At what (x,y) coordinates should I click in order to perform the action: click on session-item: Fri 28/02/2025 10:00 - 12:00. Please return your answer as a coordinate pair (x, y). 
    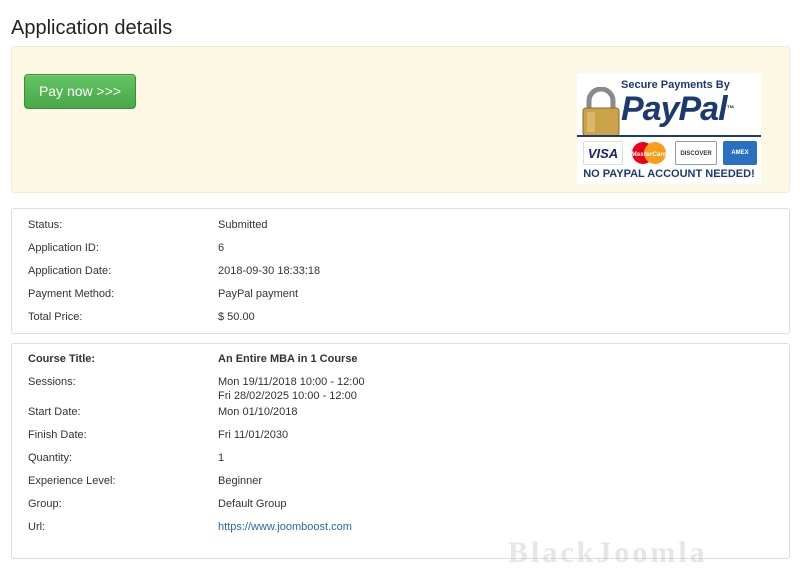
    Looking at the image, I should click on (287, 396).